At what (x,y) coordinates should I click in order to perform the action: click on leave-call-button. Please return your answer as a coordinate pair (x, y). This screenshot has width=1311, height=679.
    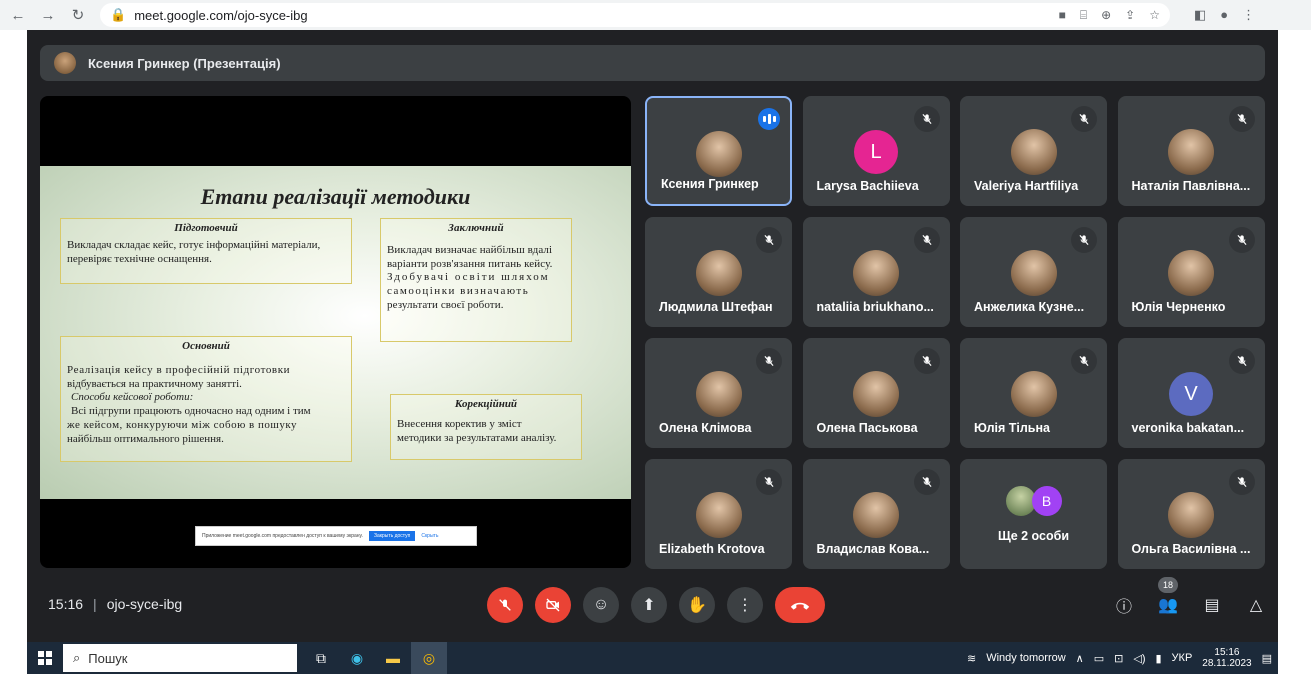
    Looking at the image, I should click on (800, 605).